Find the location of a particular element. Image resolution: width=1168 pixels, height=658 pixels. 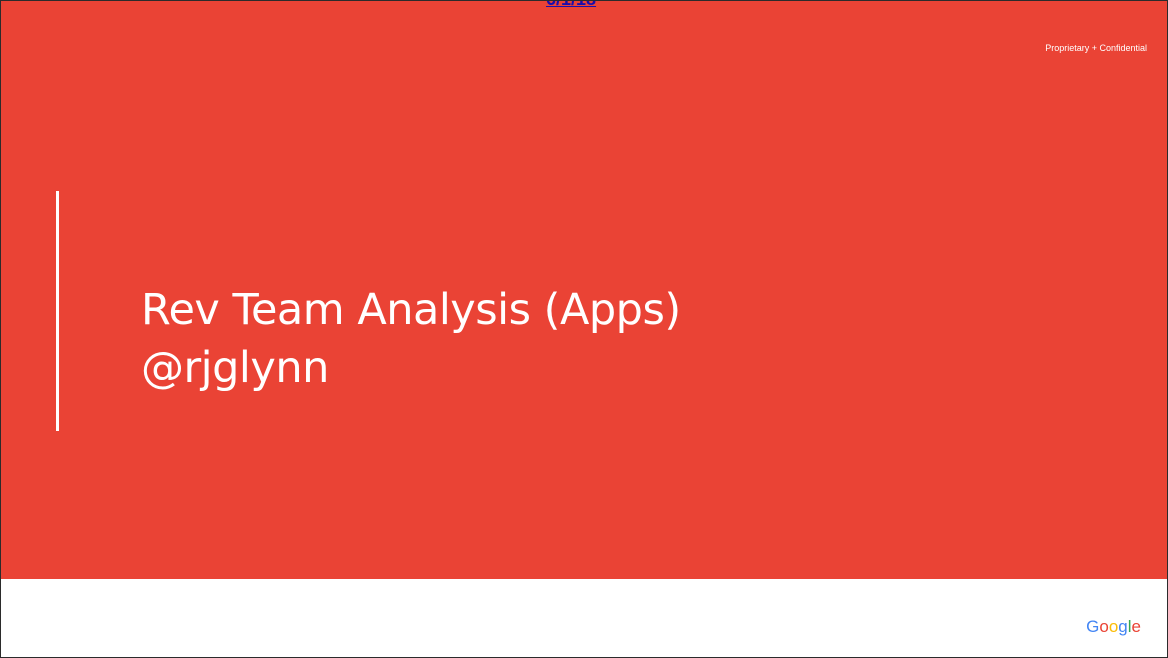

top-link: 6/1/18 is located at coordinates (571, 5).